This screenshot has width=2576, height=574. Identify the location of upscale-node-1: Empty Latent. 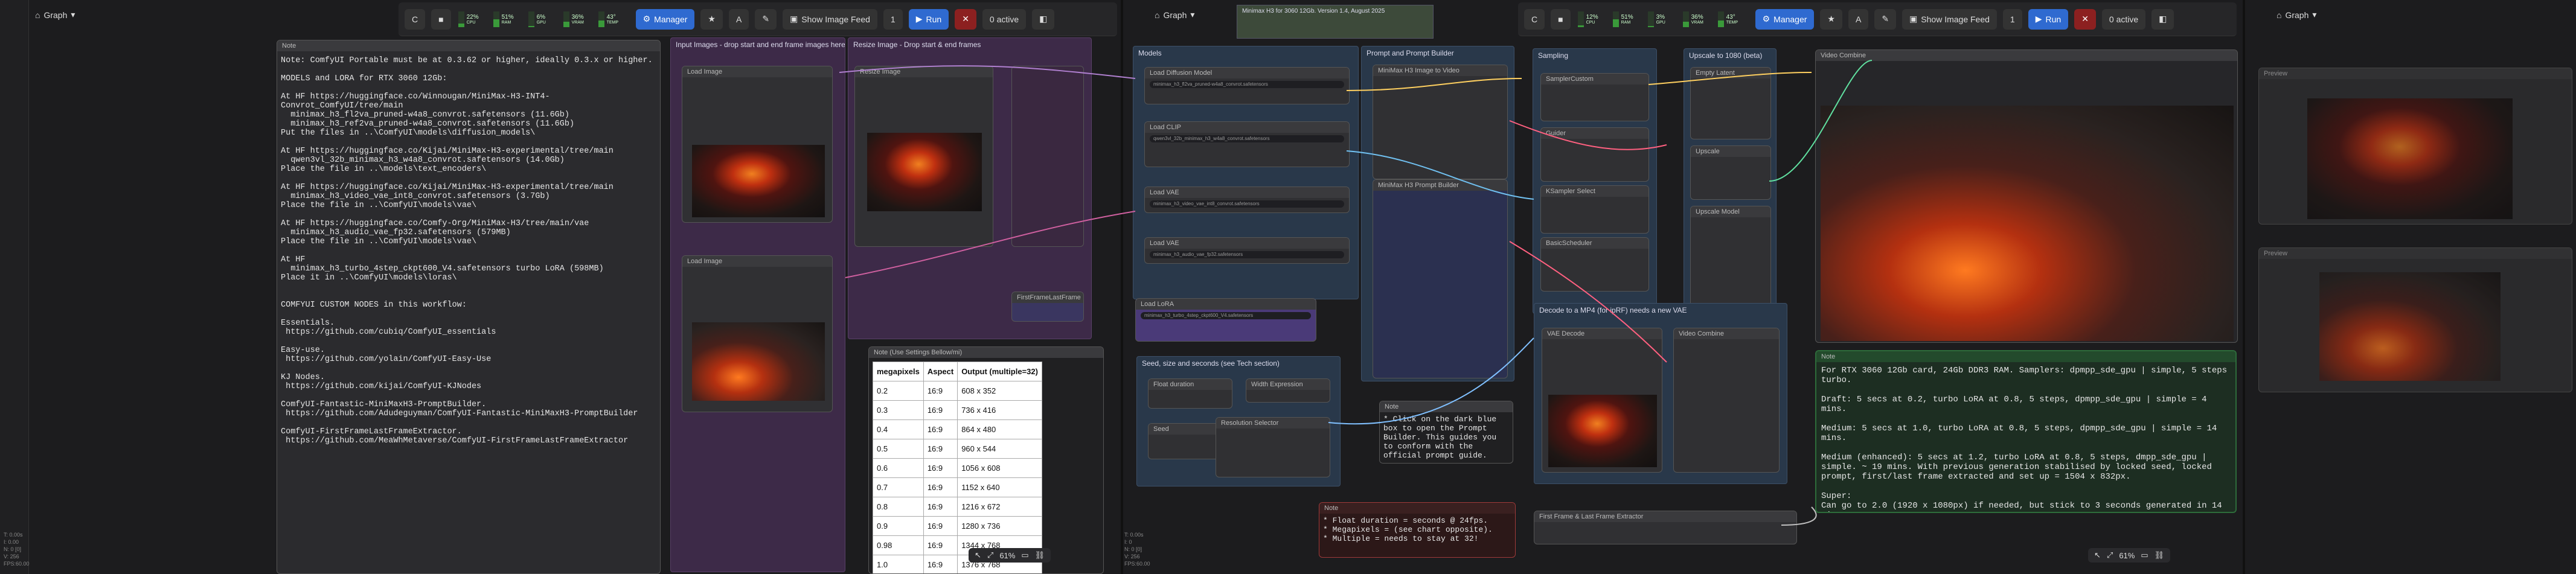
(1730, 103).